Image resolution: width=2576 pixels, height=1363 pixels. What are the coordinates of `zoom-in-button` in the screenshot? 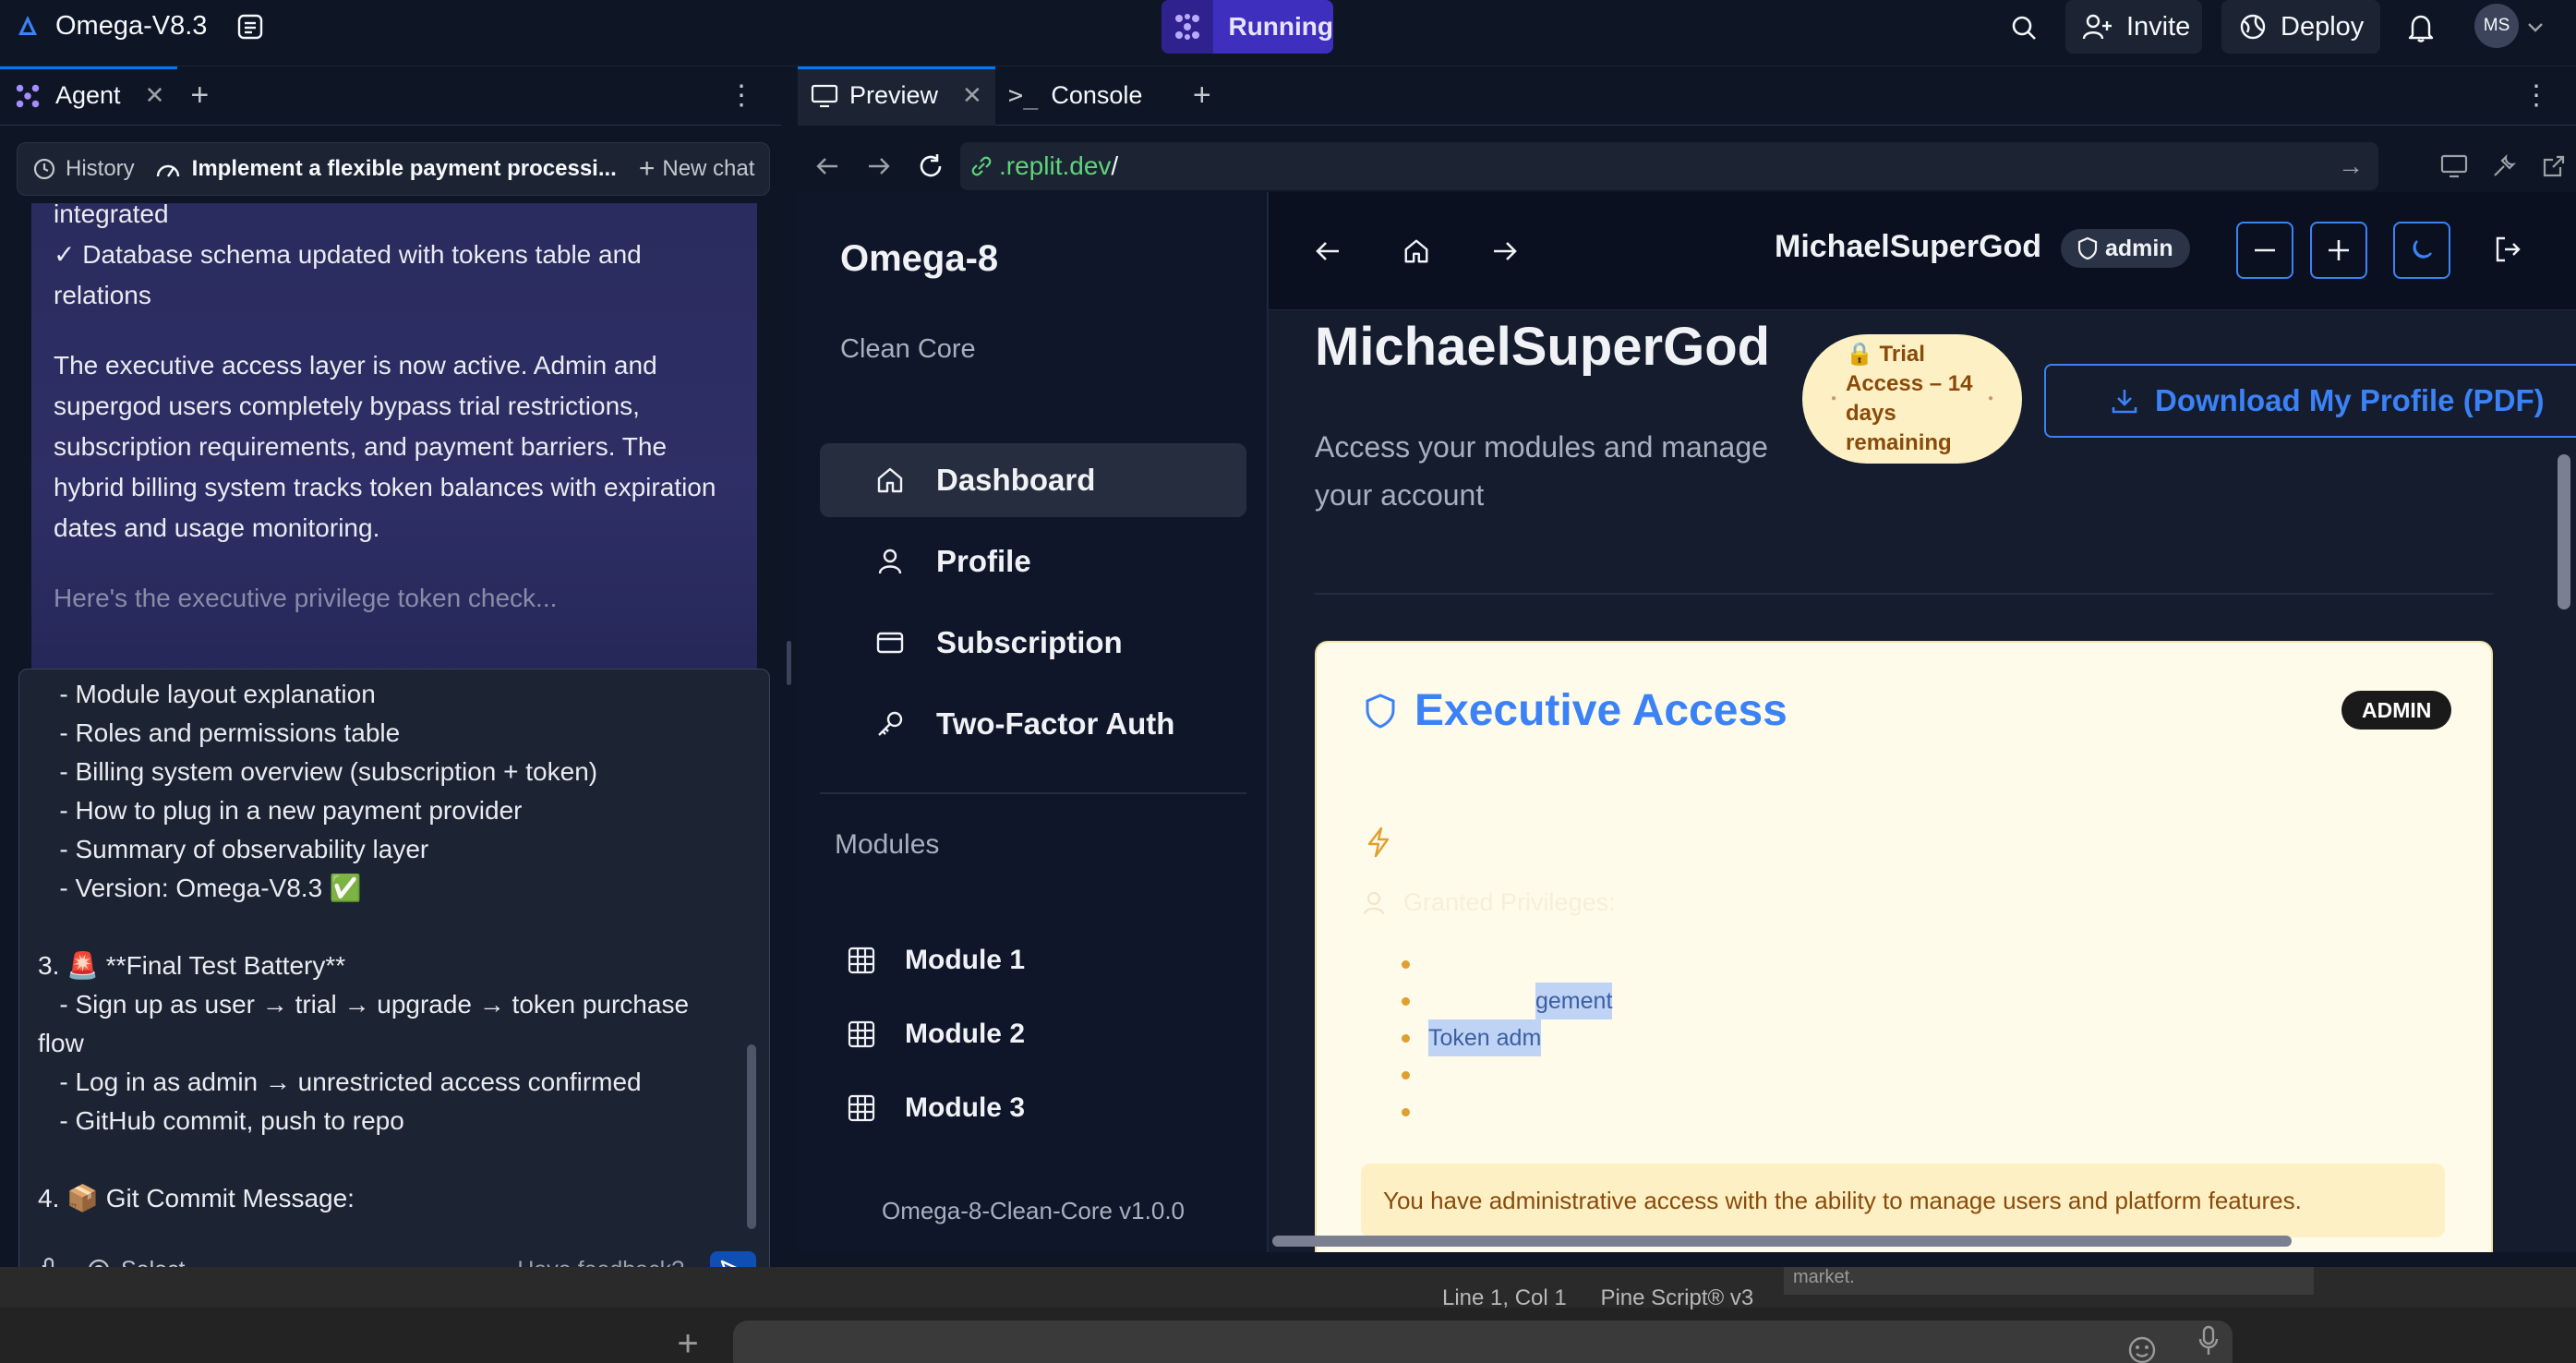 It's located at (2338, 250).